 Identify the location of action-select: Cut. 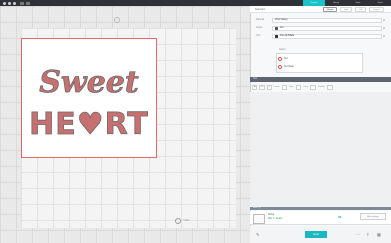
(327, 28).